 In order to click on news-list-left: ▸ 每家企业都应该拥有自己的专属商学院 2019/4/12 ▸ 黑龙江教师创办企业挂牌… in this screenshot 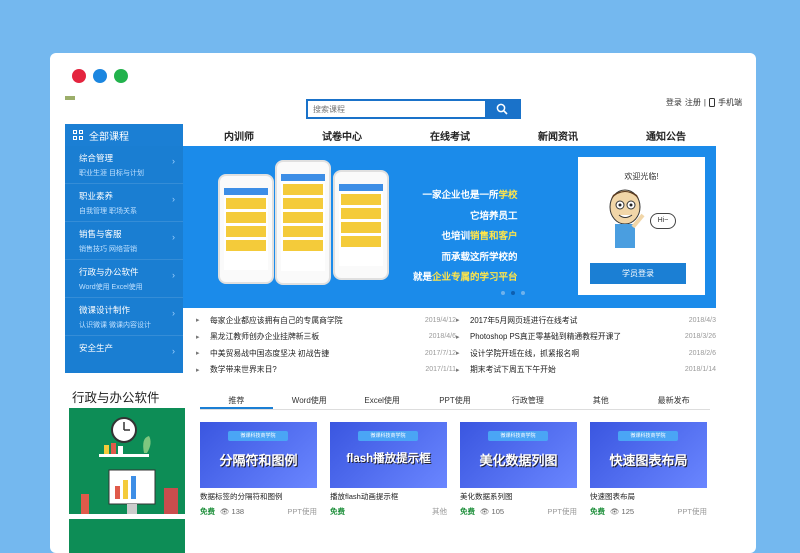, I will do `click(326, 345)`.